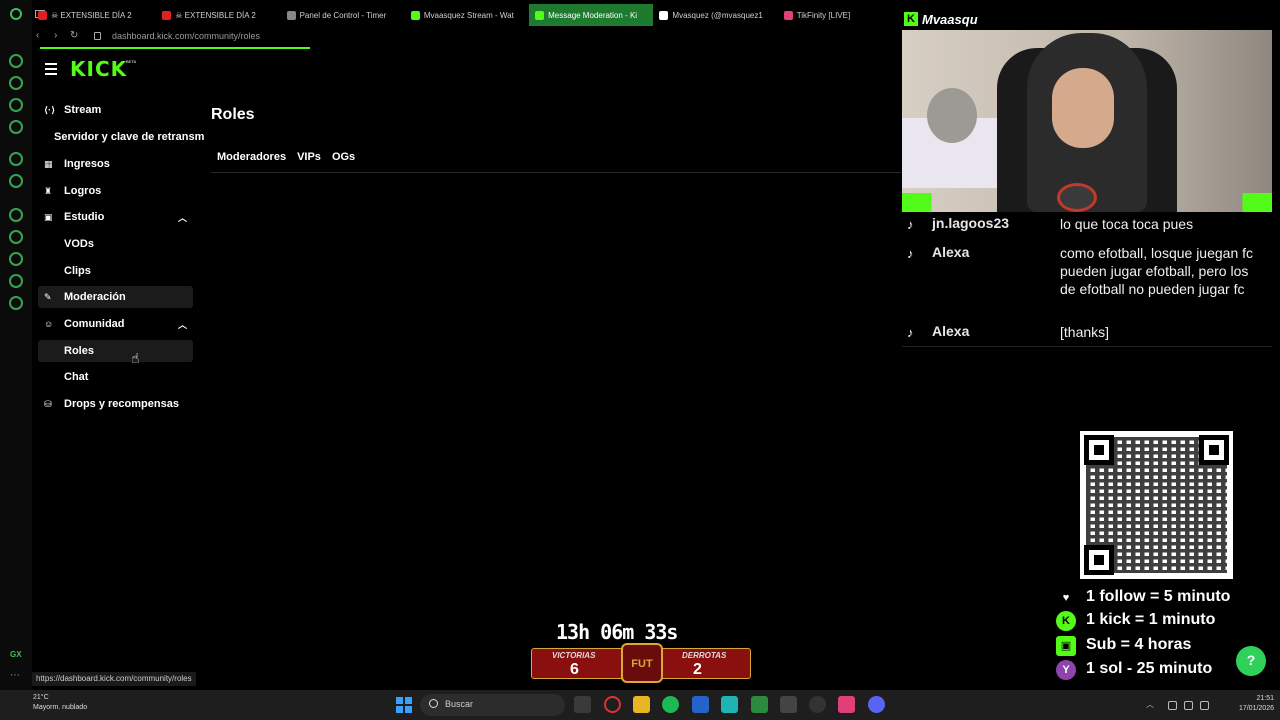  I want to click on media-icon, so click(16, 105).